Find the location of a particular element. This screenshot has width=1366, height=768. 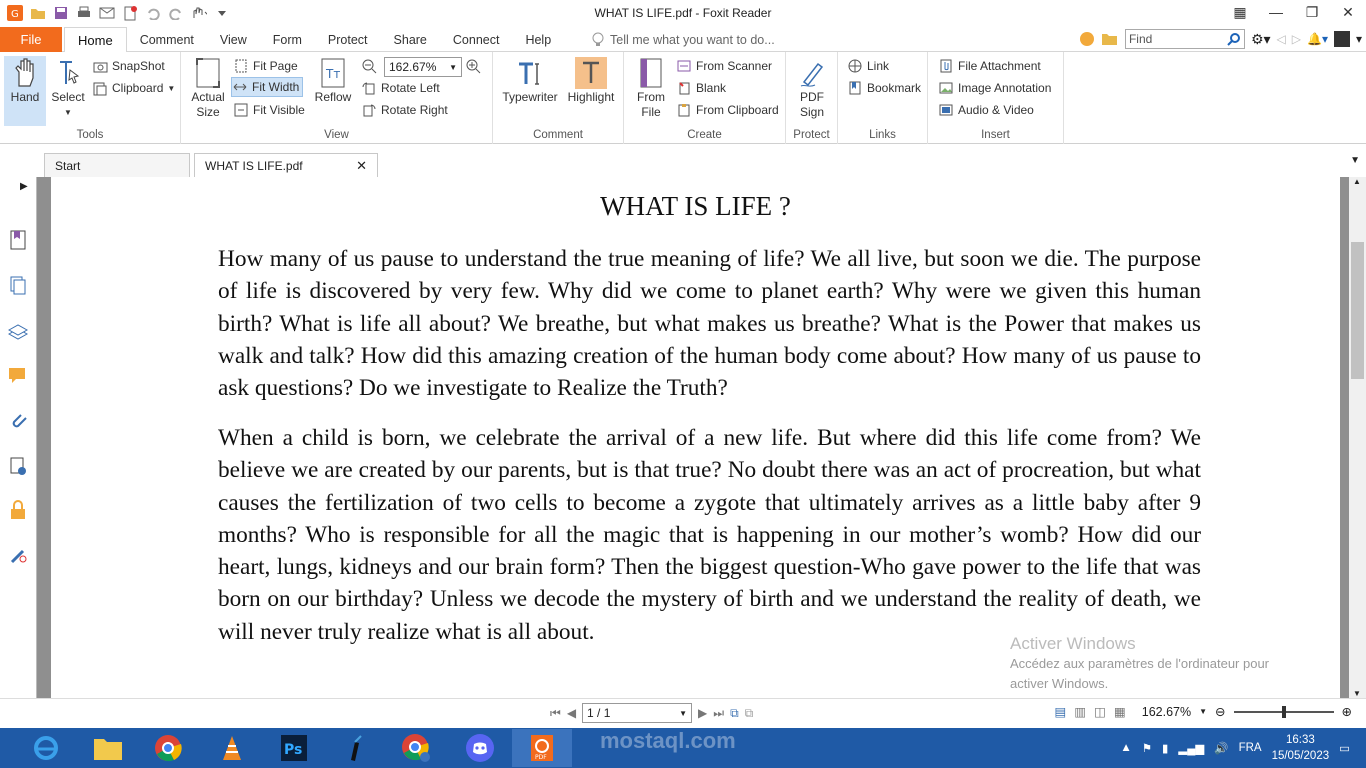

tab-comment: Comment is located at coordinates (167, 39).